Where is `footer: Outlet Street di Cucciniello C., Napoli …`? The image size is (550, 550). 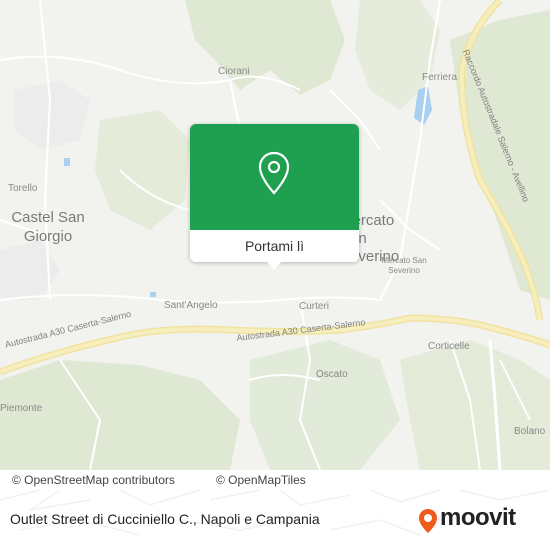 footer: Outlet Street di Cucciniello C., Napoli … is located at coordinates (275, 520).